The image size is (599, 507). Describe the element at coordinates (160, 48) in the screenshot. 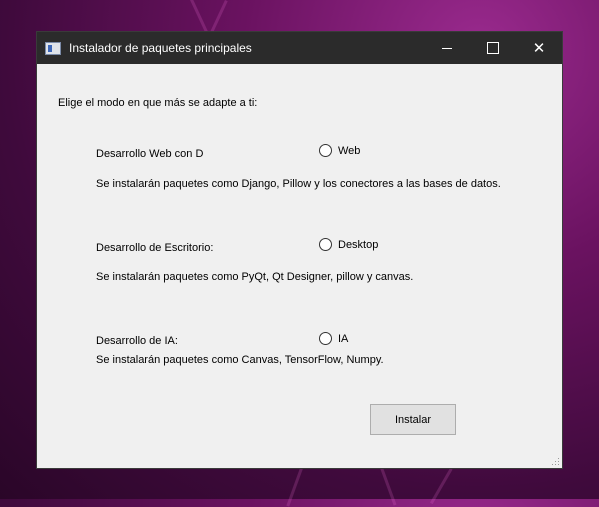

I see `window-title: Instalador de paquetes principales` at that location.